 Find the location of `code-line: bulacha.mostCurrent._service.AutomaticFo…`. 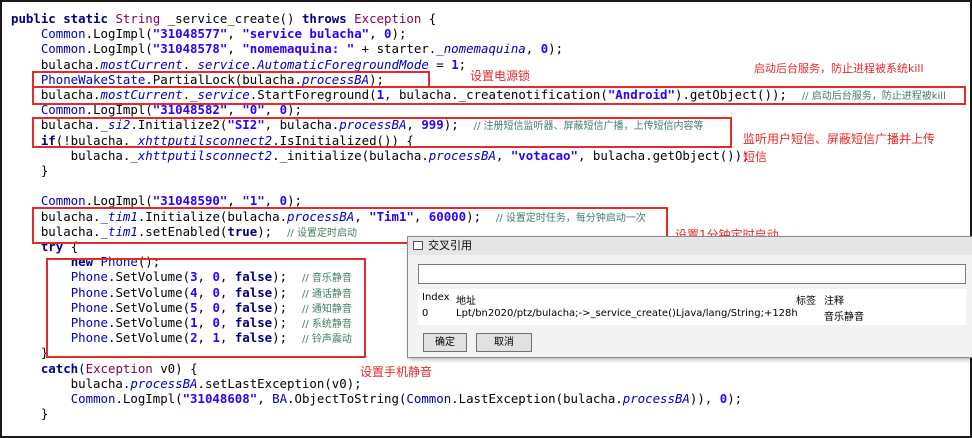

code-line: bulacha.mostCurrent._service.AutomaticFo… is located at coordinates (238, 64).